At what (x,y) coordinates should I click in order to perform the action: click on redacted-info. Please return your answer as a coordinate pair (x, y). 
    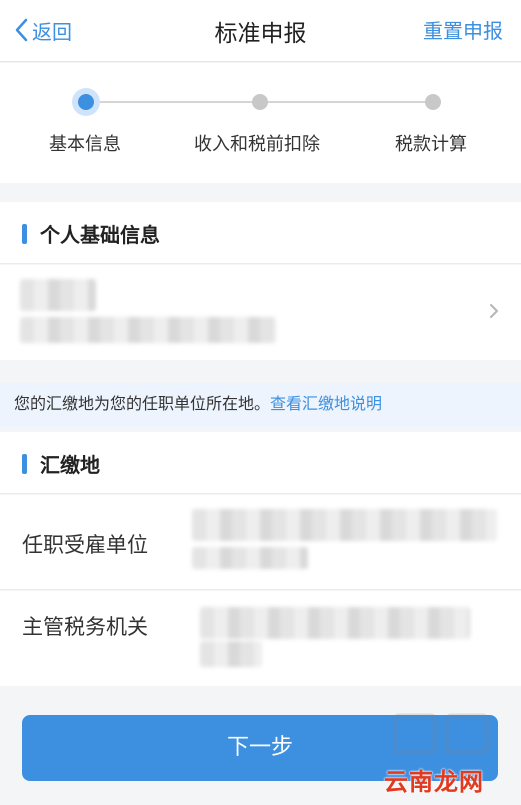
    Looking at the image, I should click on (148, 330).